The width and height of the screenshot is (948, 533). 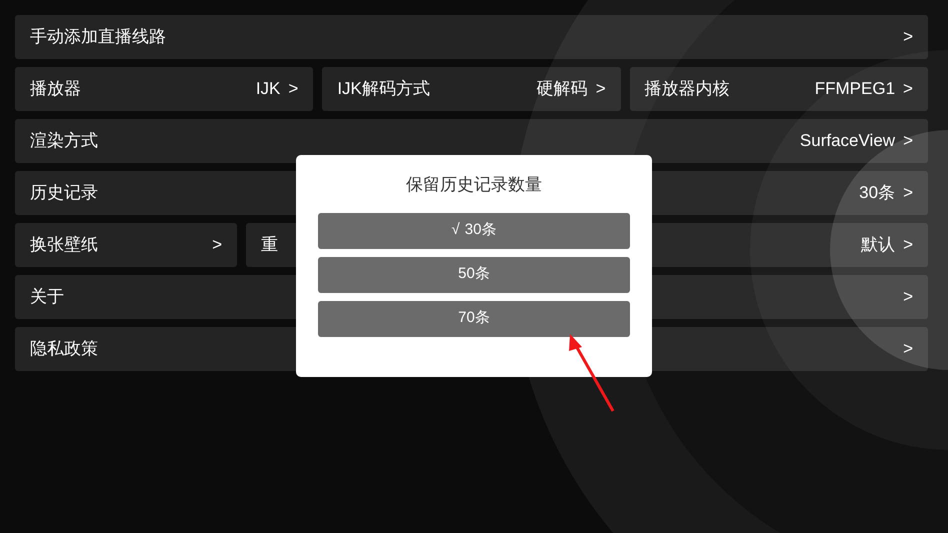 I want to click on setting-value: 默认, so click(x=878, y=245).